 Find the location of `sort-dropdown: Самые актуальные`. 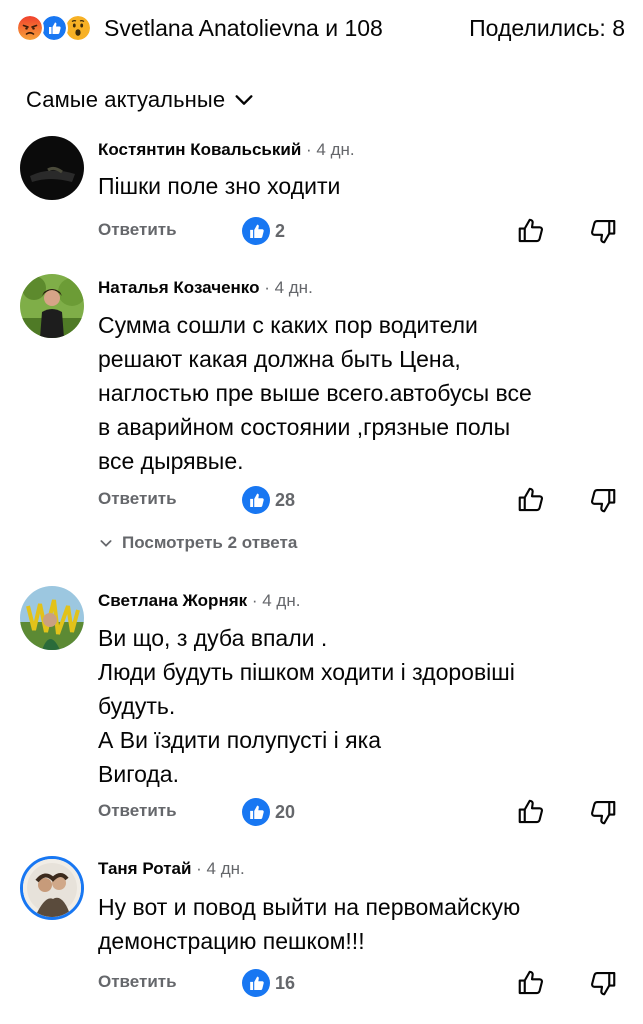

sort-dropdown: Самые актуальные is located at coordinates (140, 100).